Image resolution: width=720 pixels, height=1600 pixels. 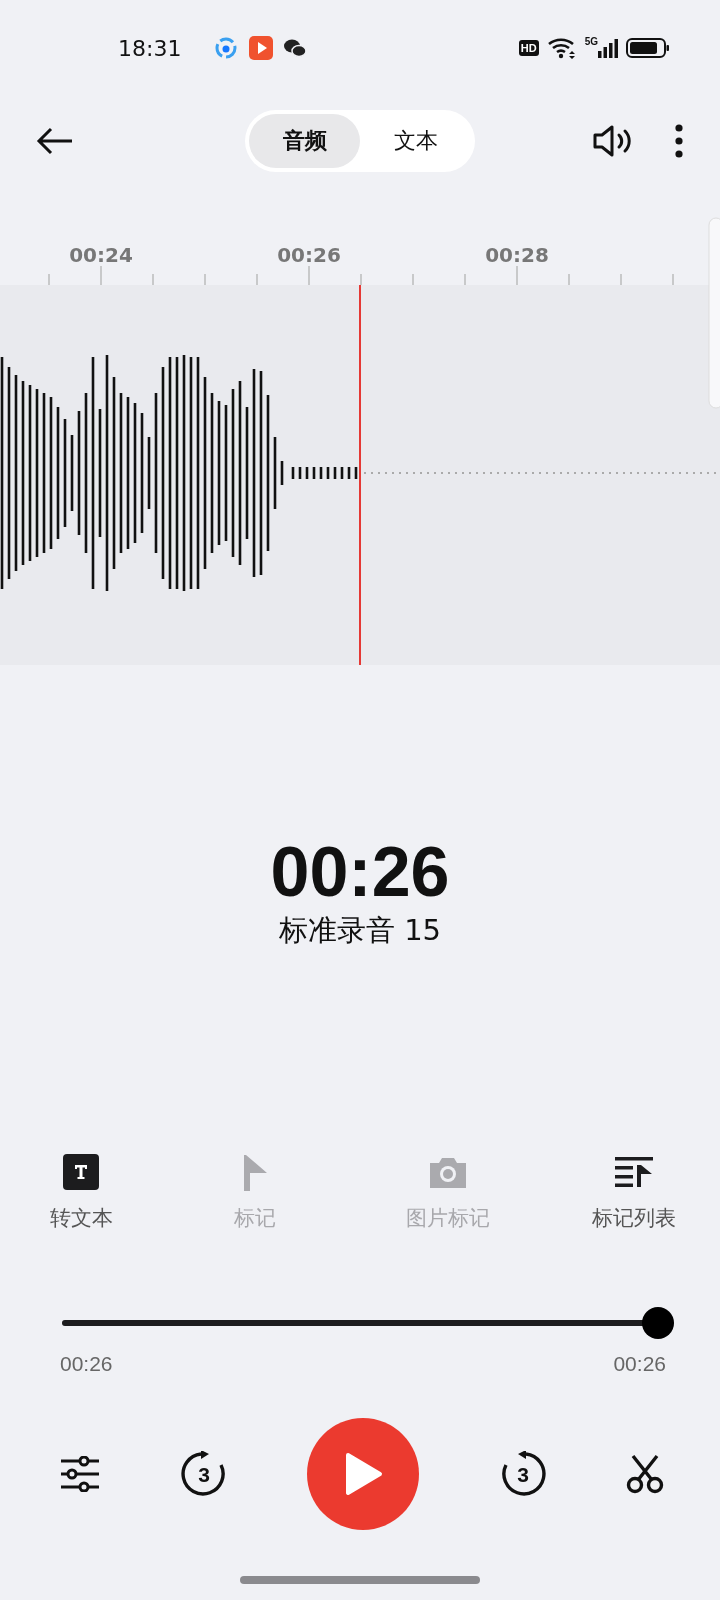 What do you see at coordinates (81, 1216) in the screenshot?
I see `tool-button: 转文本` at bounding box center [81, 1216].